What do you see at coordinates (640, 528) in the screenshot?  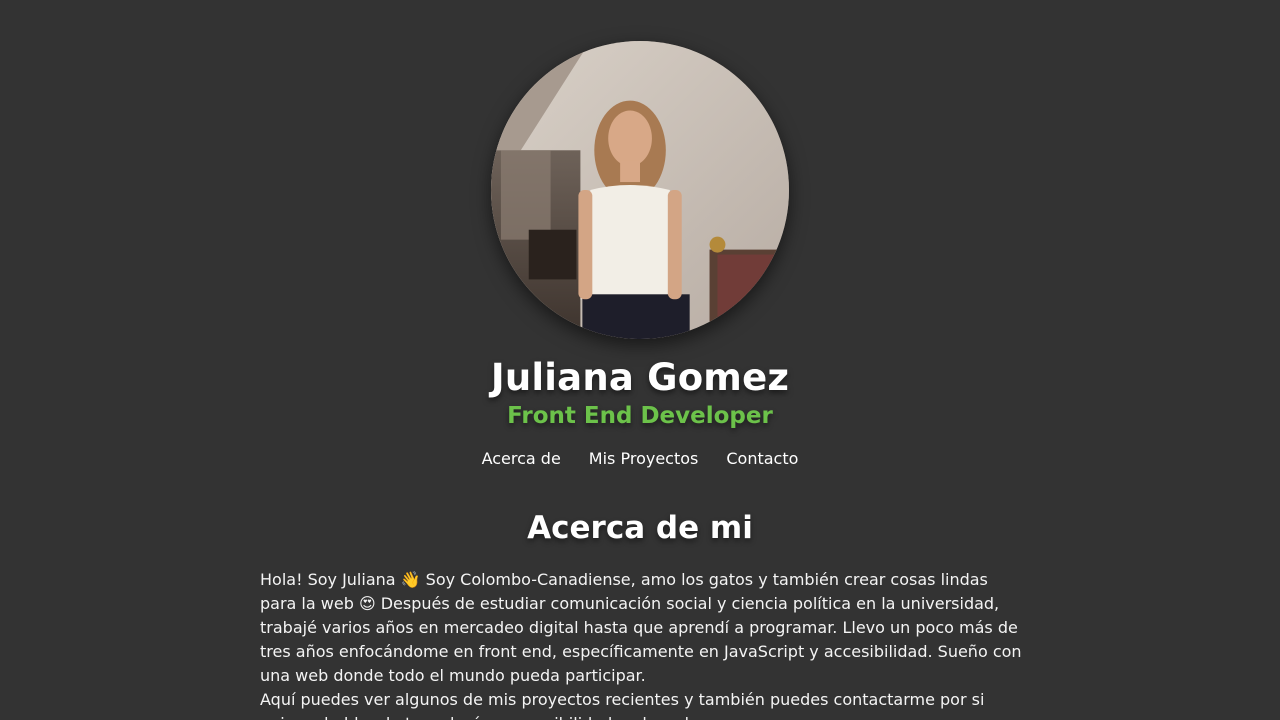 I see `about-title: Acerca de mi` at bounding box center [640, 528].